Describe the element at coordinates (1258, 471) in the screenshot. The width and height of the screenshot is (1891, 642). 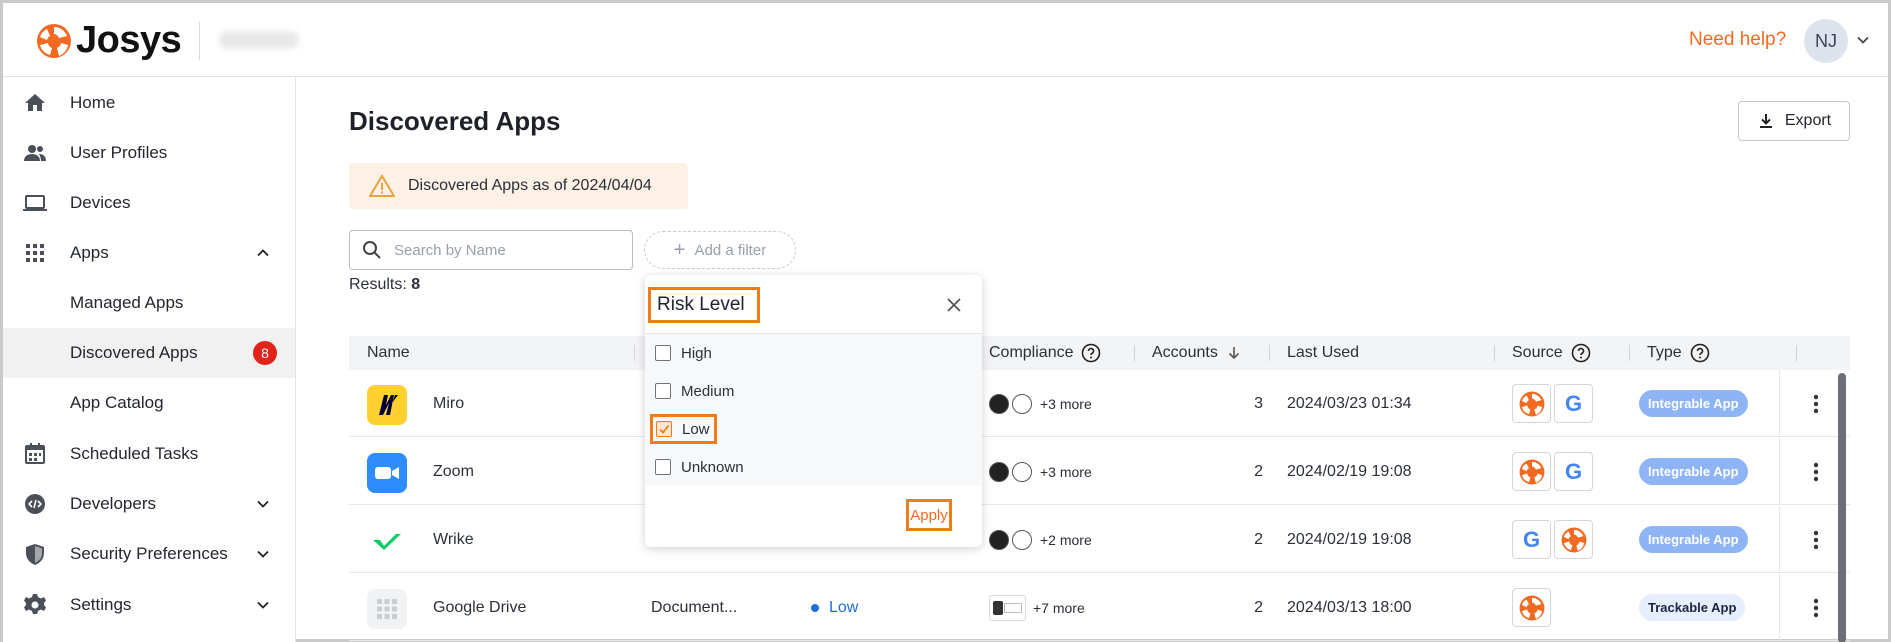
I see `accounts-count: 2` at that location.